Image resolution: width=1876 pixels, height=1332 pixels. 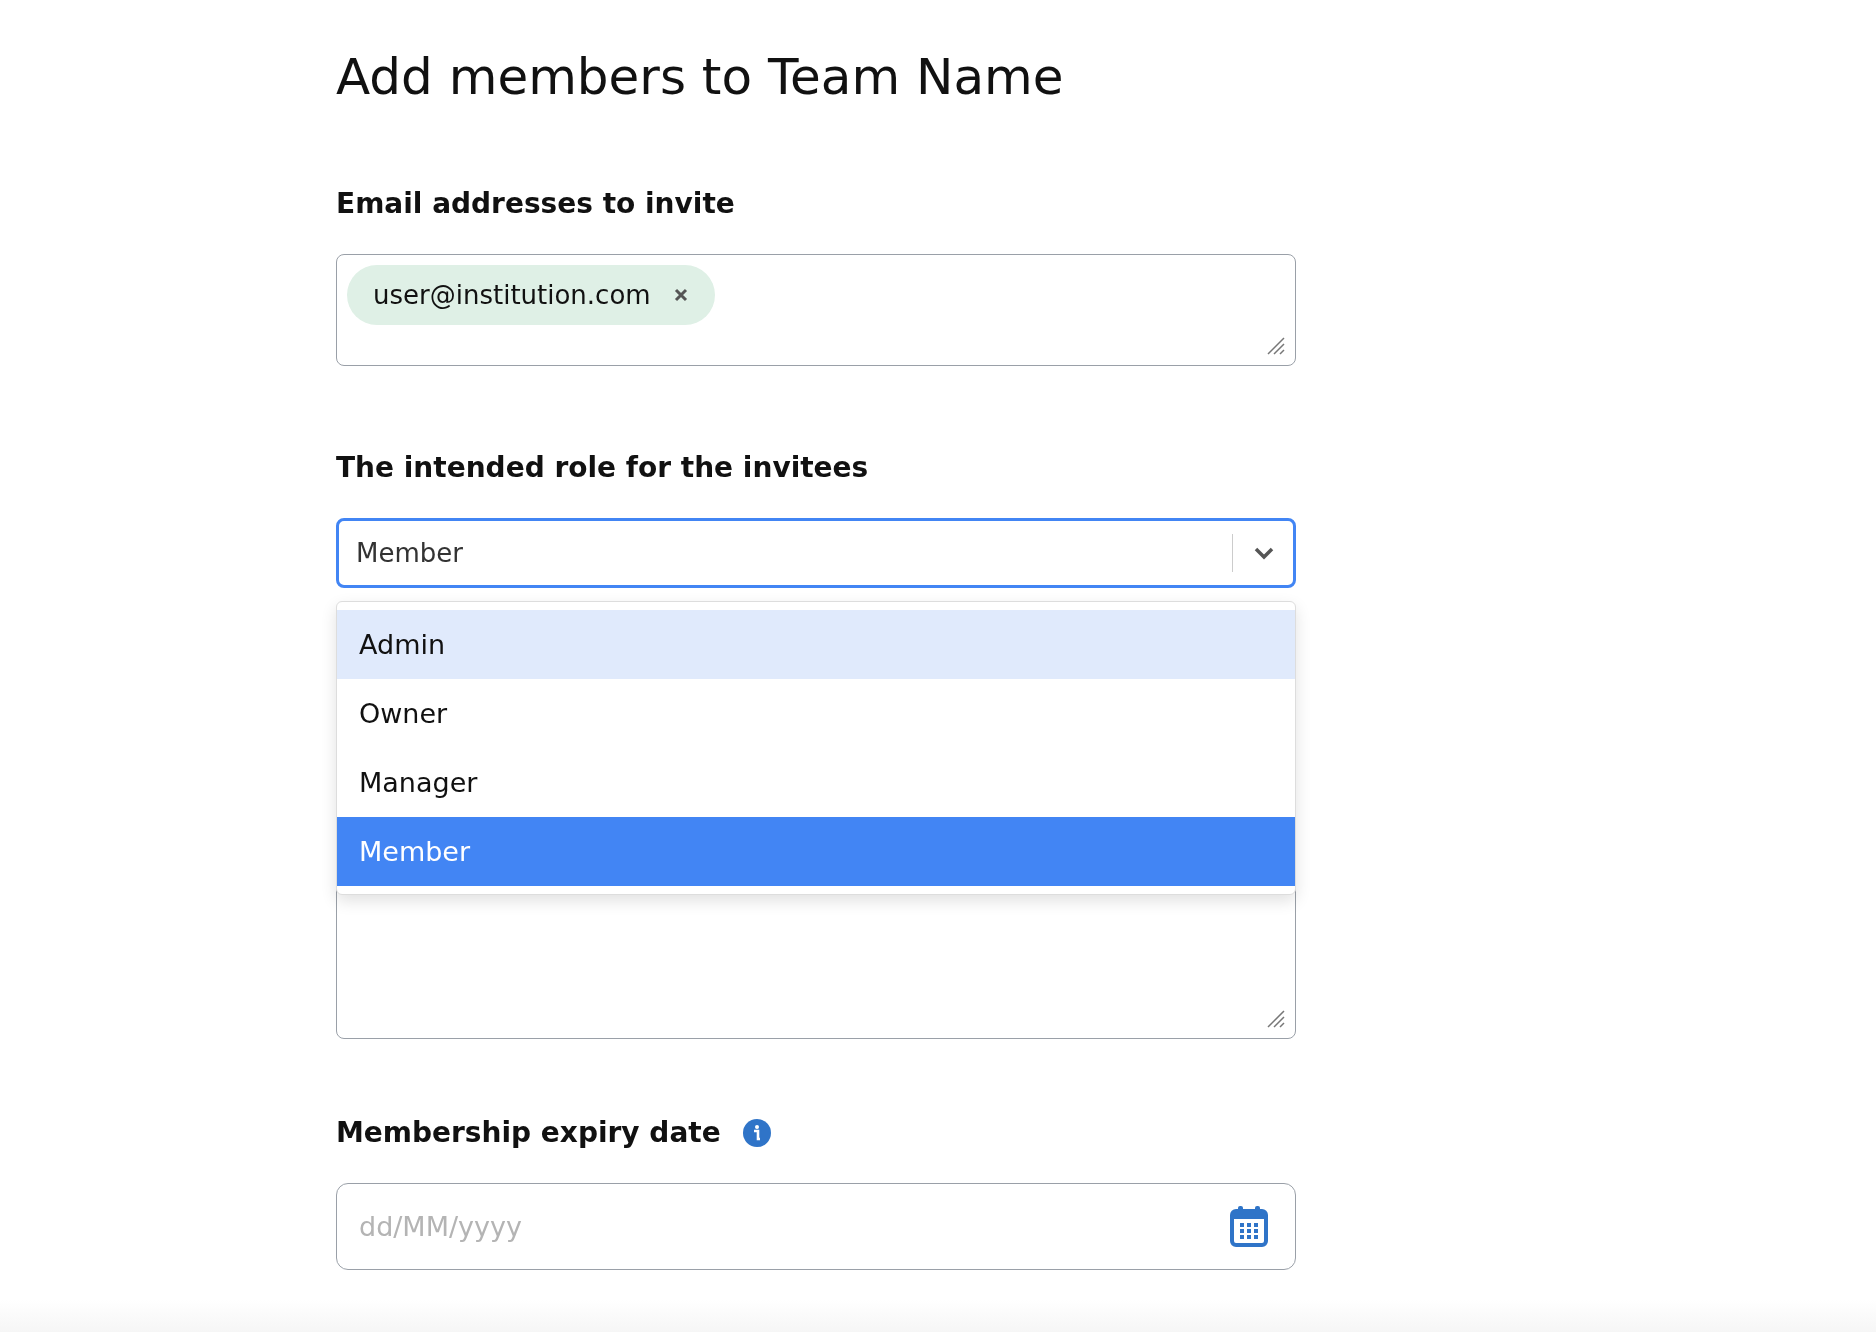 I want to click on field-label: Email addresses to invite, so click(x=535, y=204).